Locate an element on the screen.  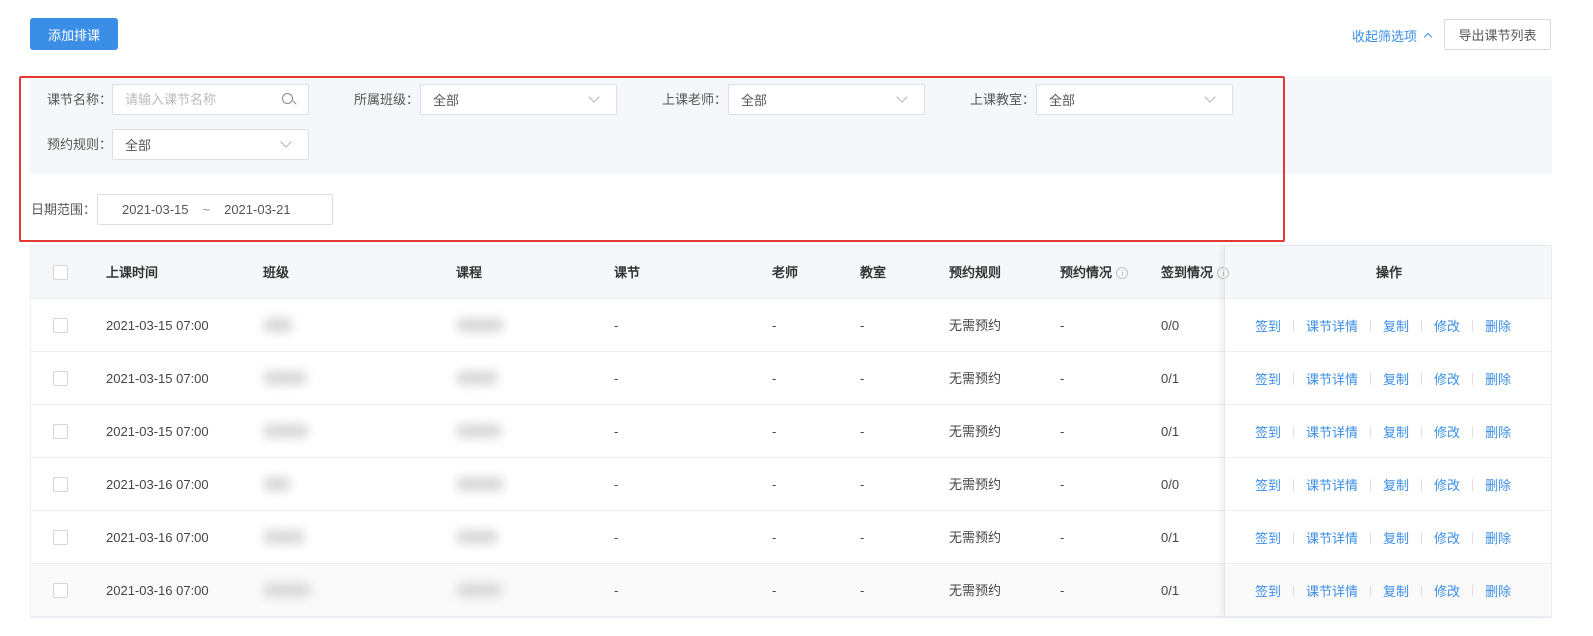
column-header-checkin-label: 签到情况 is located at coordinates (1187, 272).